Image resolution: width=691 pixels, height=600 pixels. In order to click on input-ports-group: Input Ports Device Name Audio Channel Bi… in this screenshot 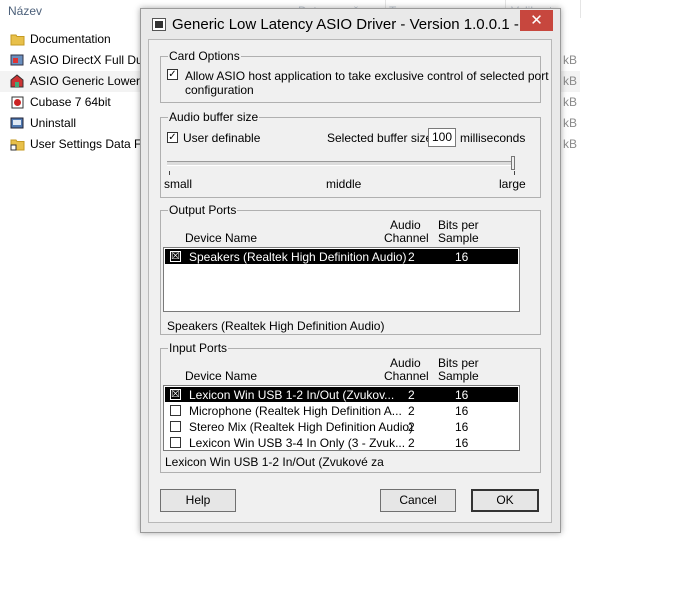, I will do `click(350, 407)`.